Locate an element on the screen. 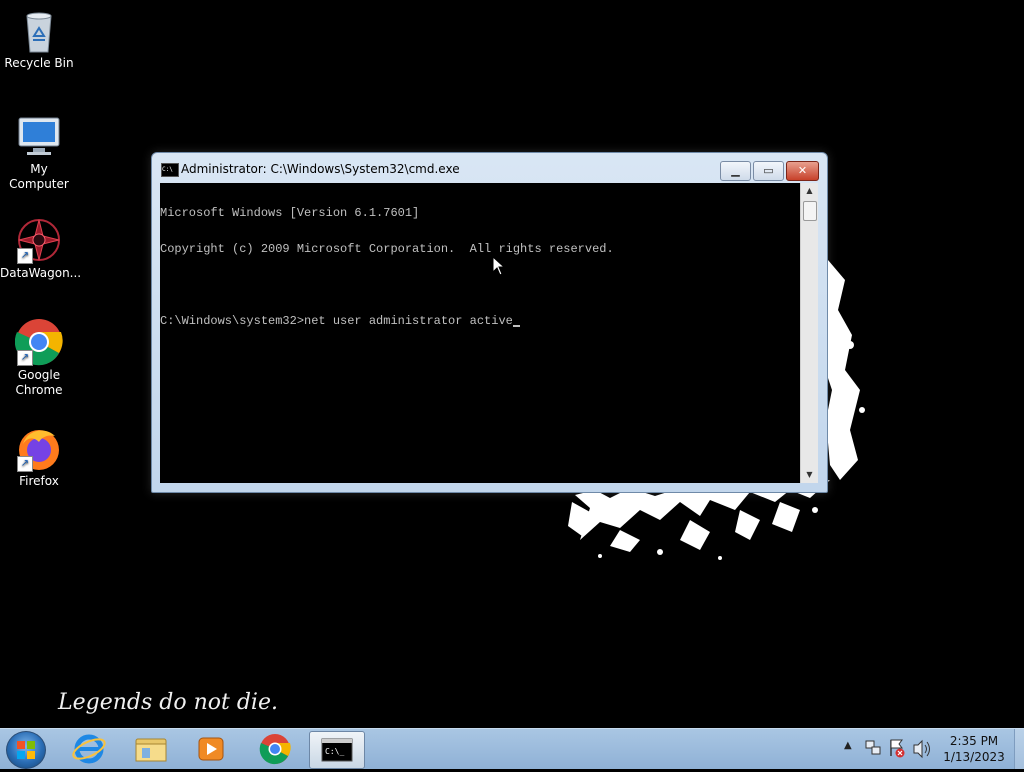 Image resolution: width=1024 pixels, height=772 pixels. windows-logo-icon is located at coordinates (26, 750).